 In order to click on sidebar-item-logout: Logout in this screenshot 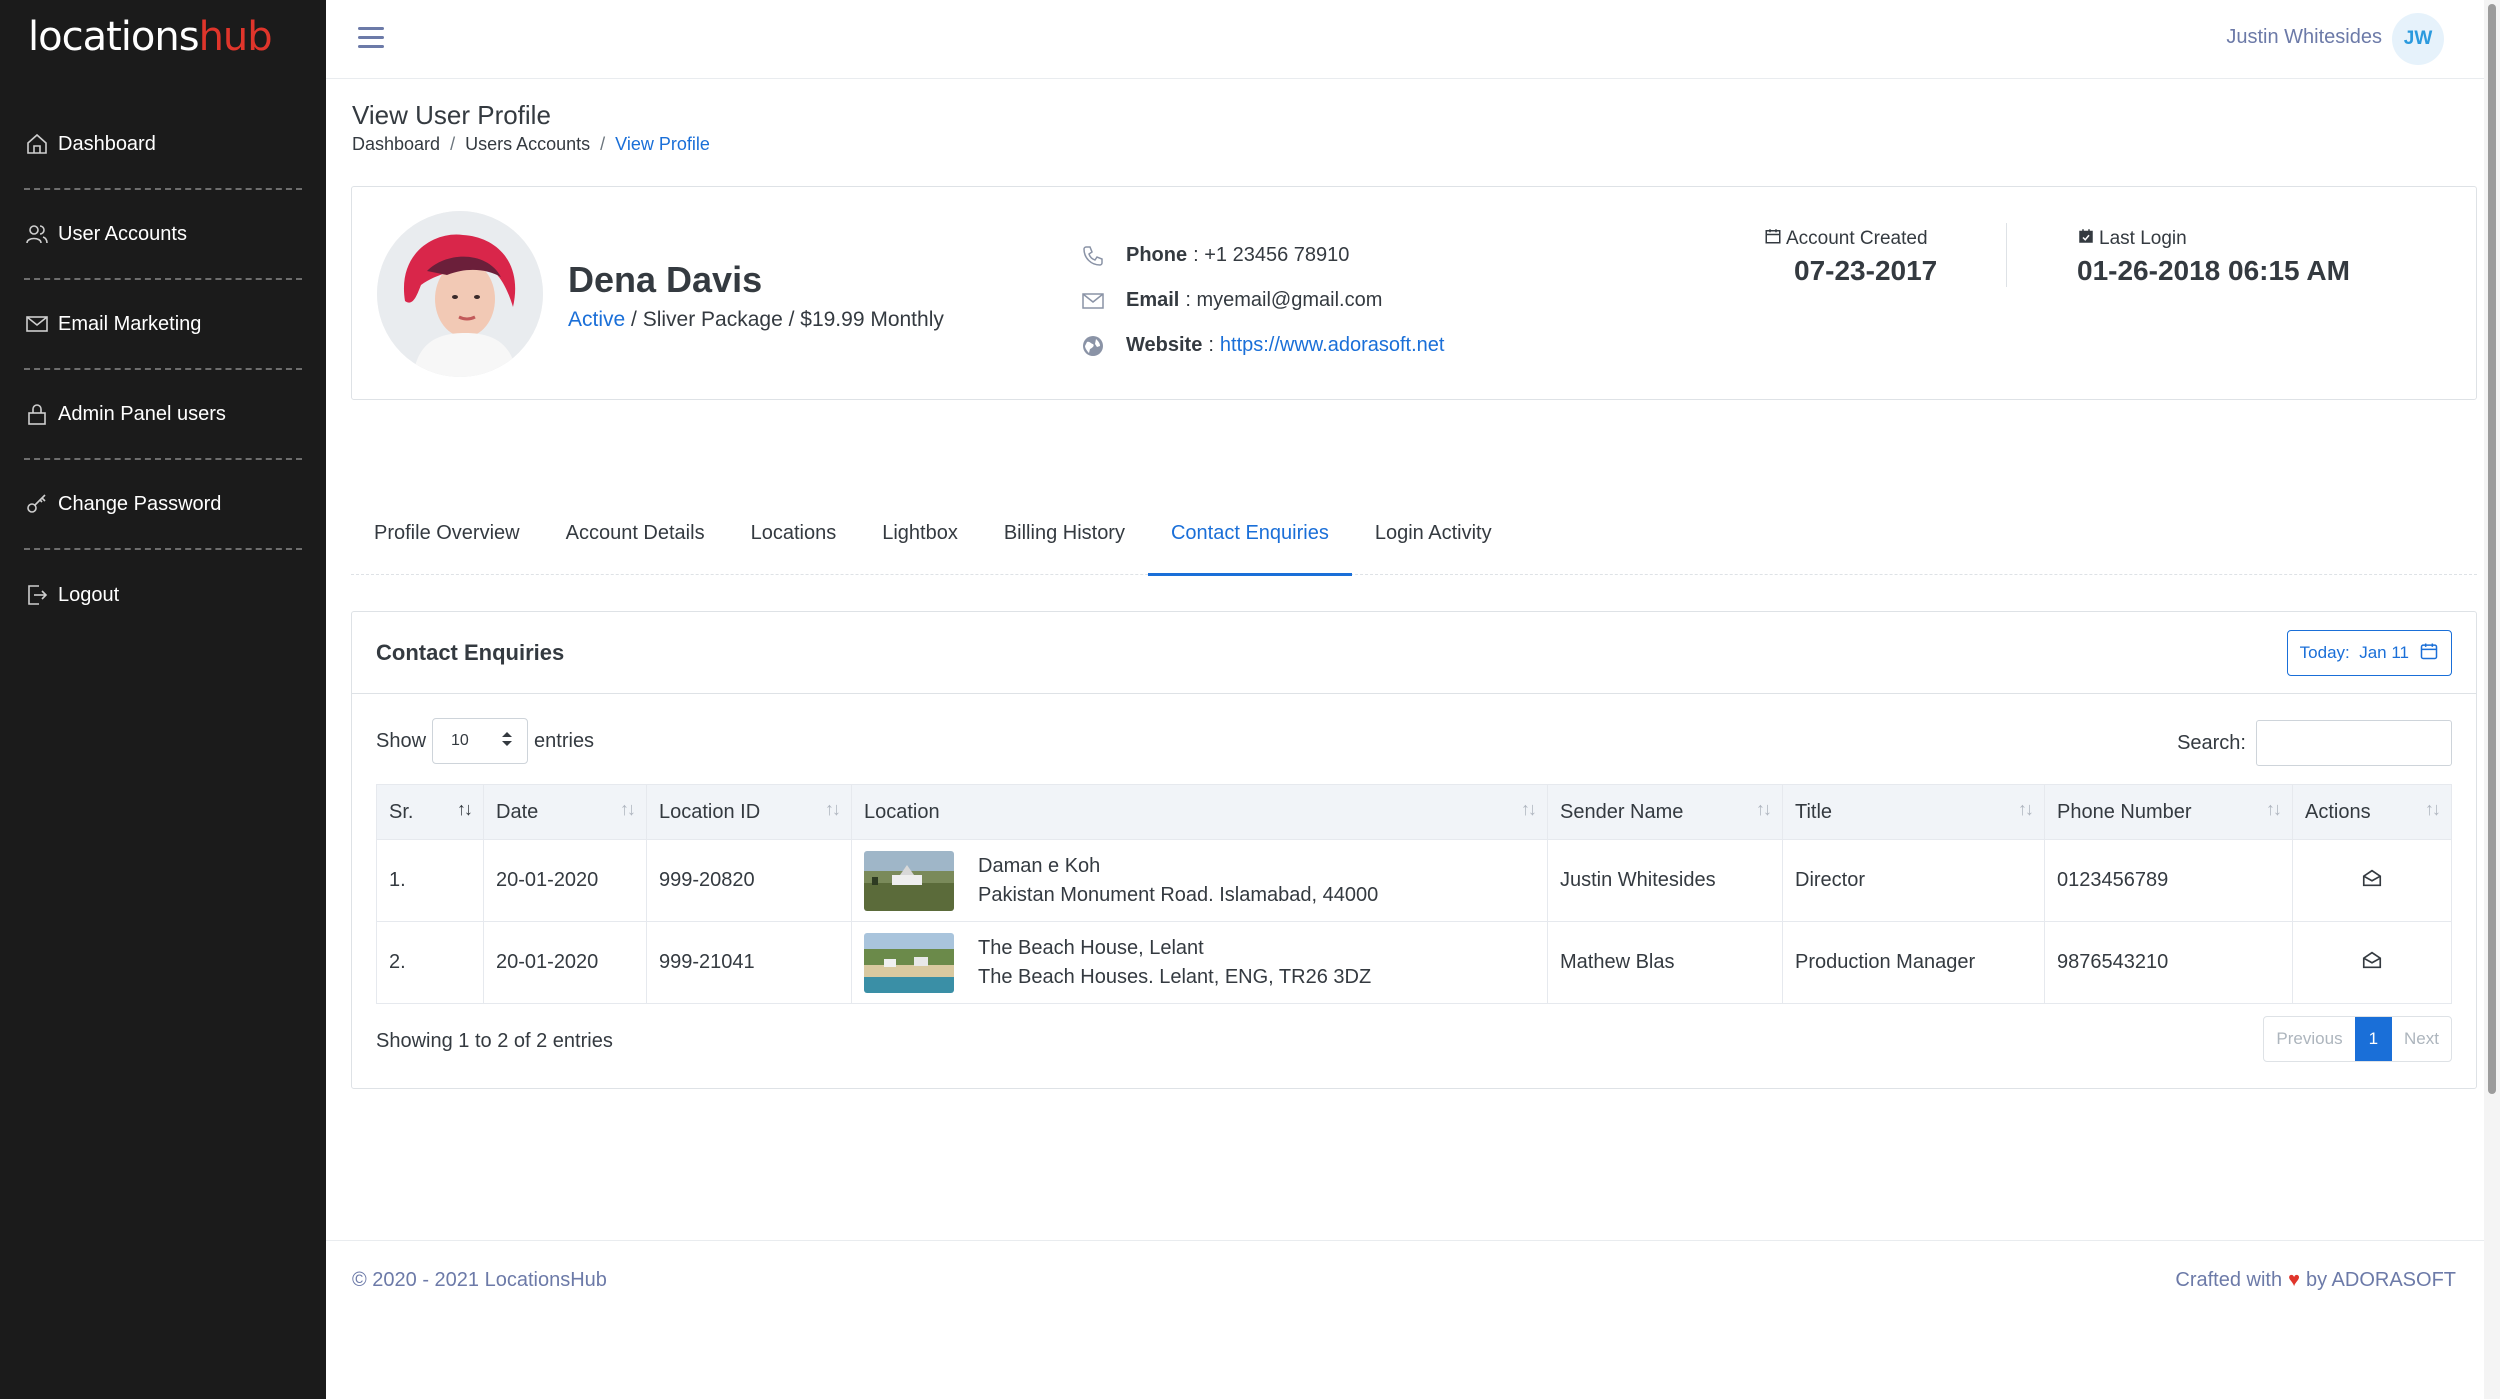, I will do `click(163, 595)`.